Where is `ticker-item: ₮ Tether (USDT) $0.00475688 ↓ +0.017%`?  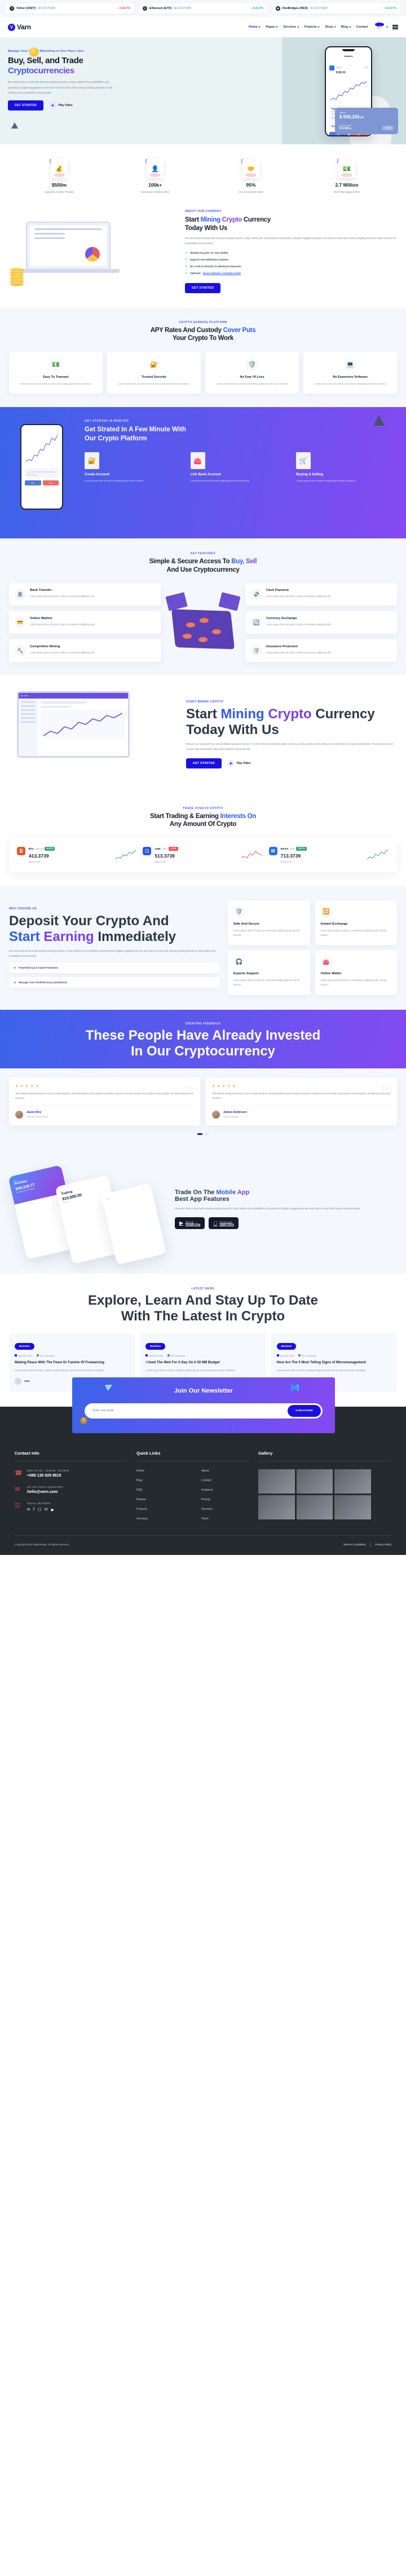
ticker-item: ₮ Tether (USDT) $0.00475688 ↓ +0.017% is located at coordinates (70, 8).